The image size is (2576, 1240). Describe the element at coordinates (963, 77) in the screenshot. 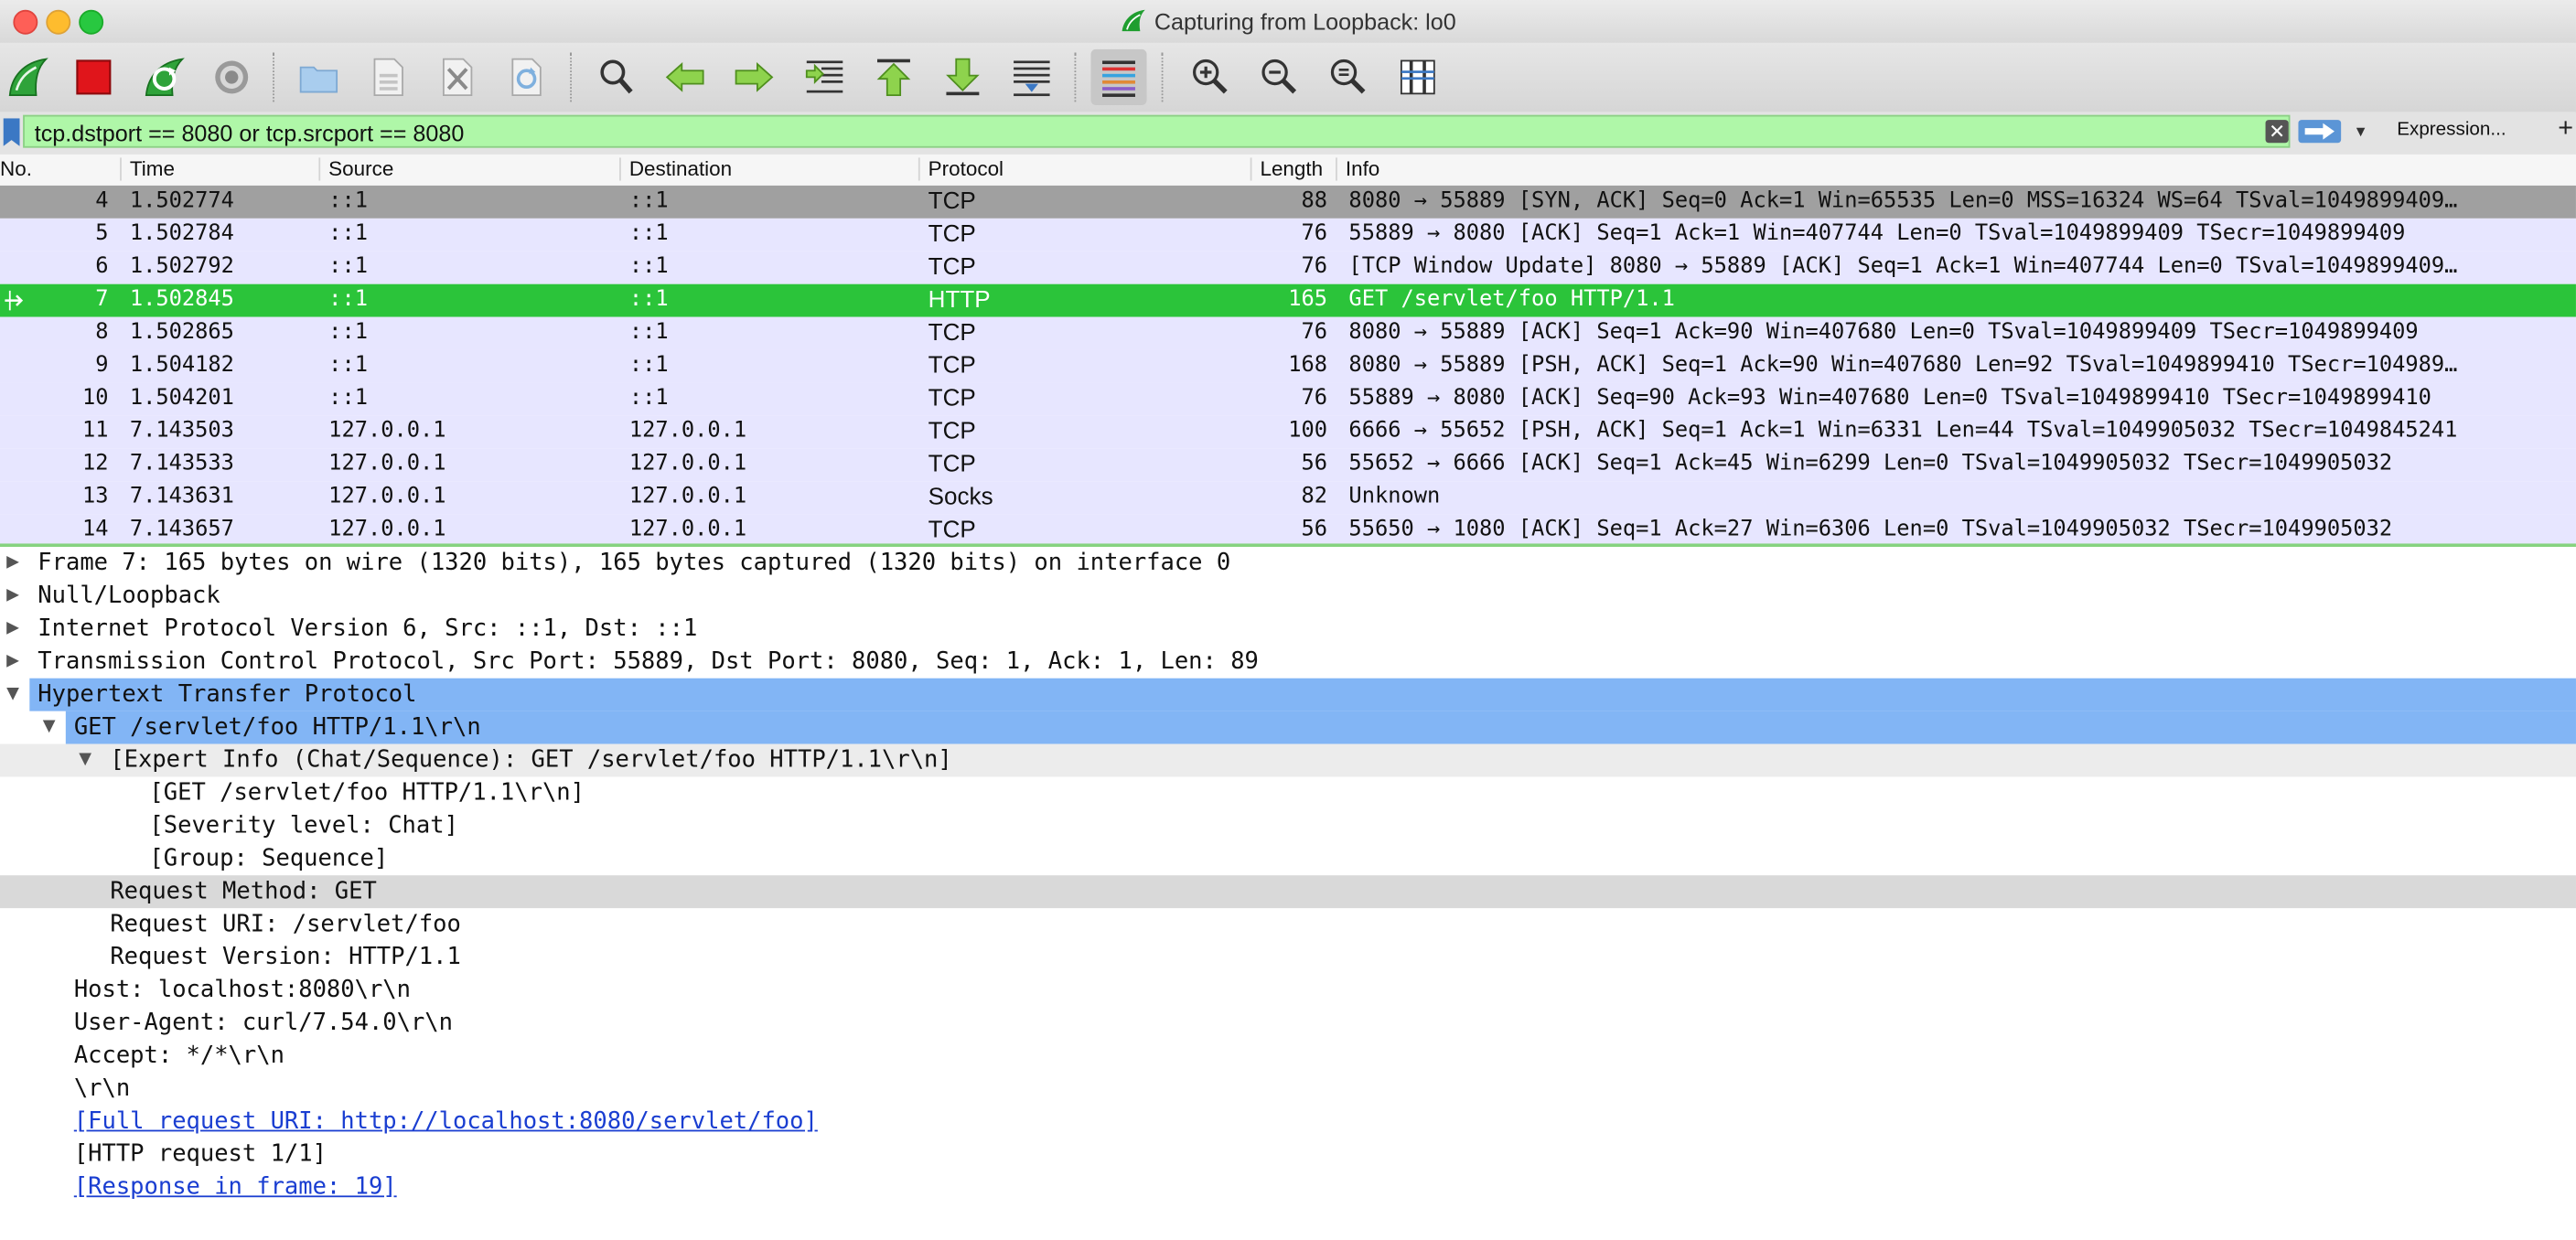

I see `go-last-packet-button` at that location.